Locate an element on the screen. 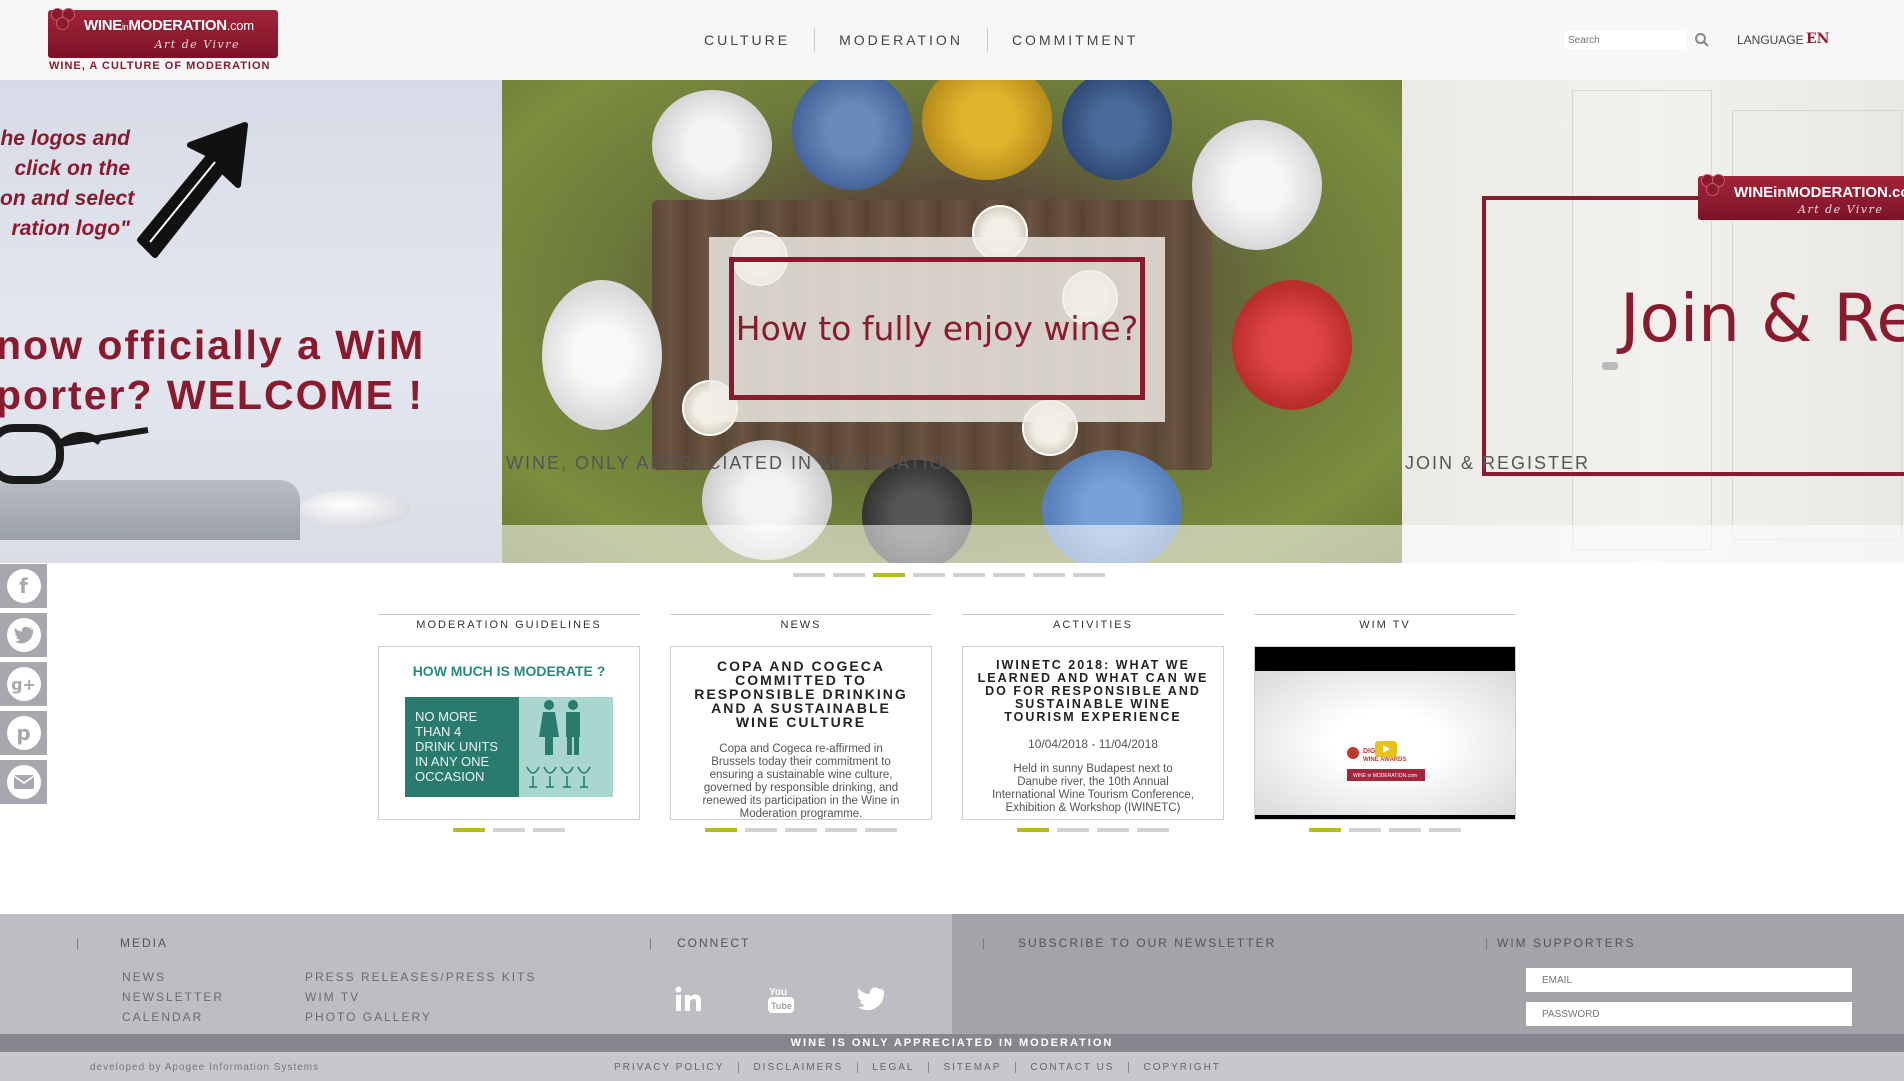 The width and height of the screenshot is (1904, 1081). svg-text: You is located at coordinates (778, 992).